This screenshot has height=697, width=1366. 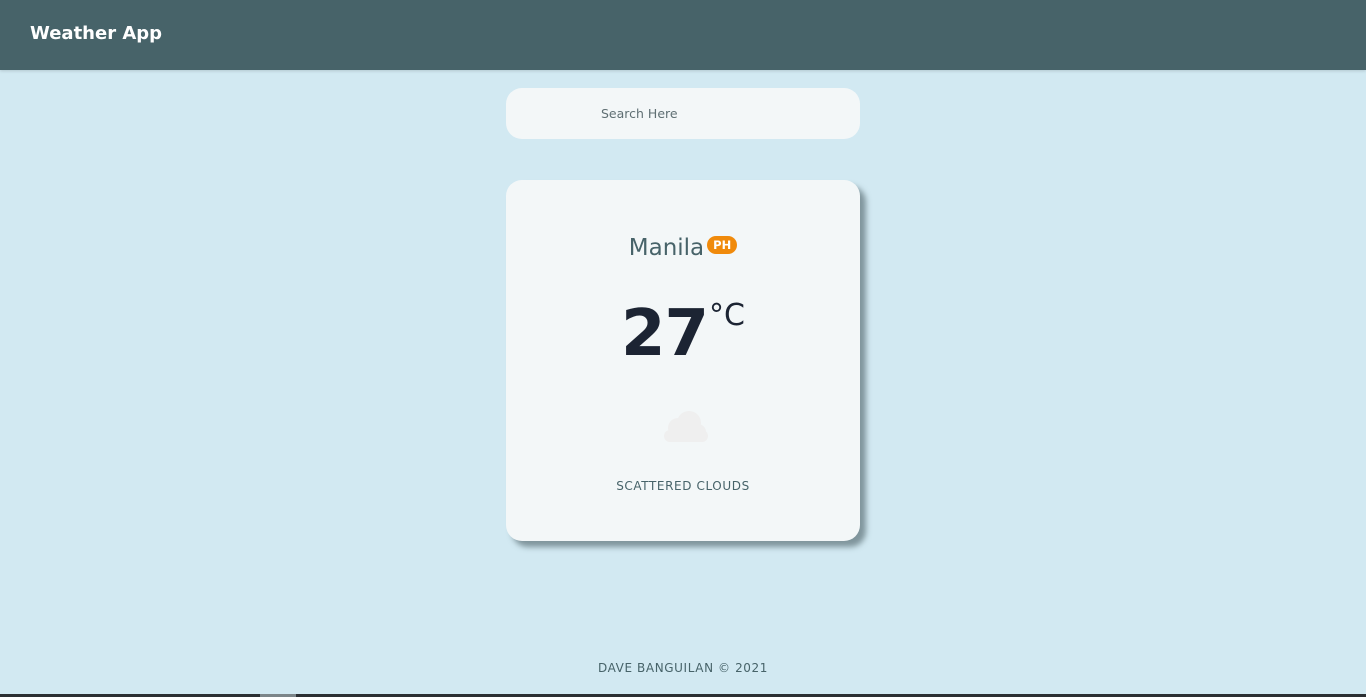 I want to click on cloud-icon, so click(x=684, y=426).